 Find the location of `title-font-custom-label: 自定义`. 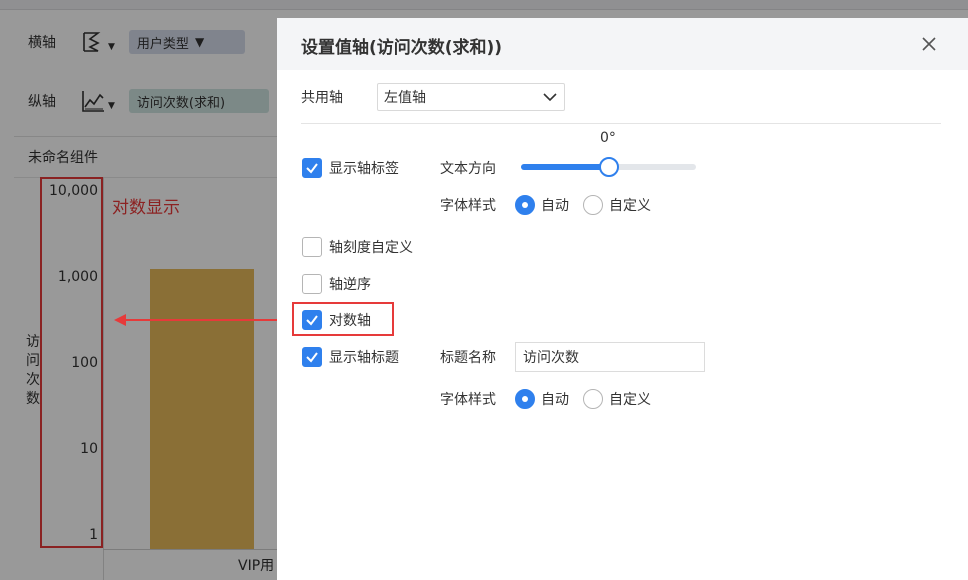

title-font-custom-label: 自定义 is located at coordinates (630, 400).